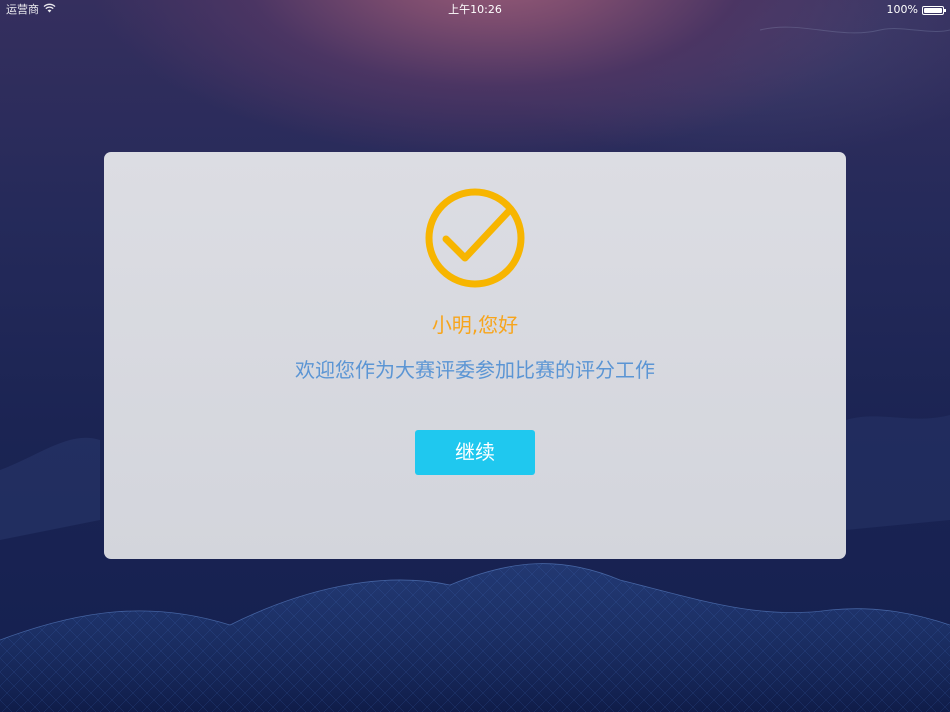 The height and width of the screenshot is (712, 950). I want to click on status-time: 上午10:26, so click(475, 9).